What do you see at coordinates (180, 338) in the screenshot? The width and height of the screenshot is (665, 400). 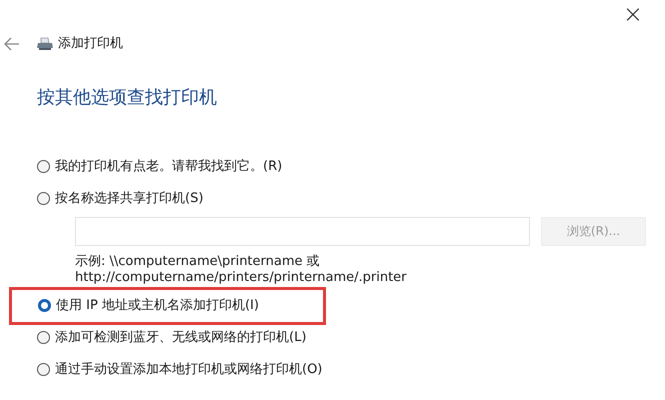 I see `option-label: 添加可检测到蓝牙、无线或网络的打印机(L)` at bounding box center [180, 338].